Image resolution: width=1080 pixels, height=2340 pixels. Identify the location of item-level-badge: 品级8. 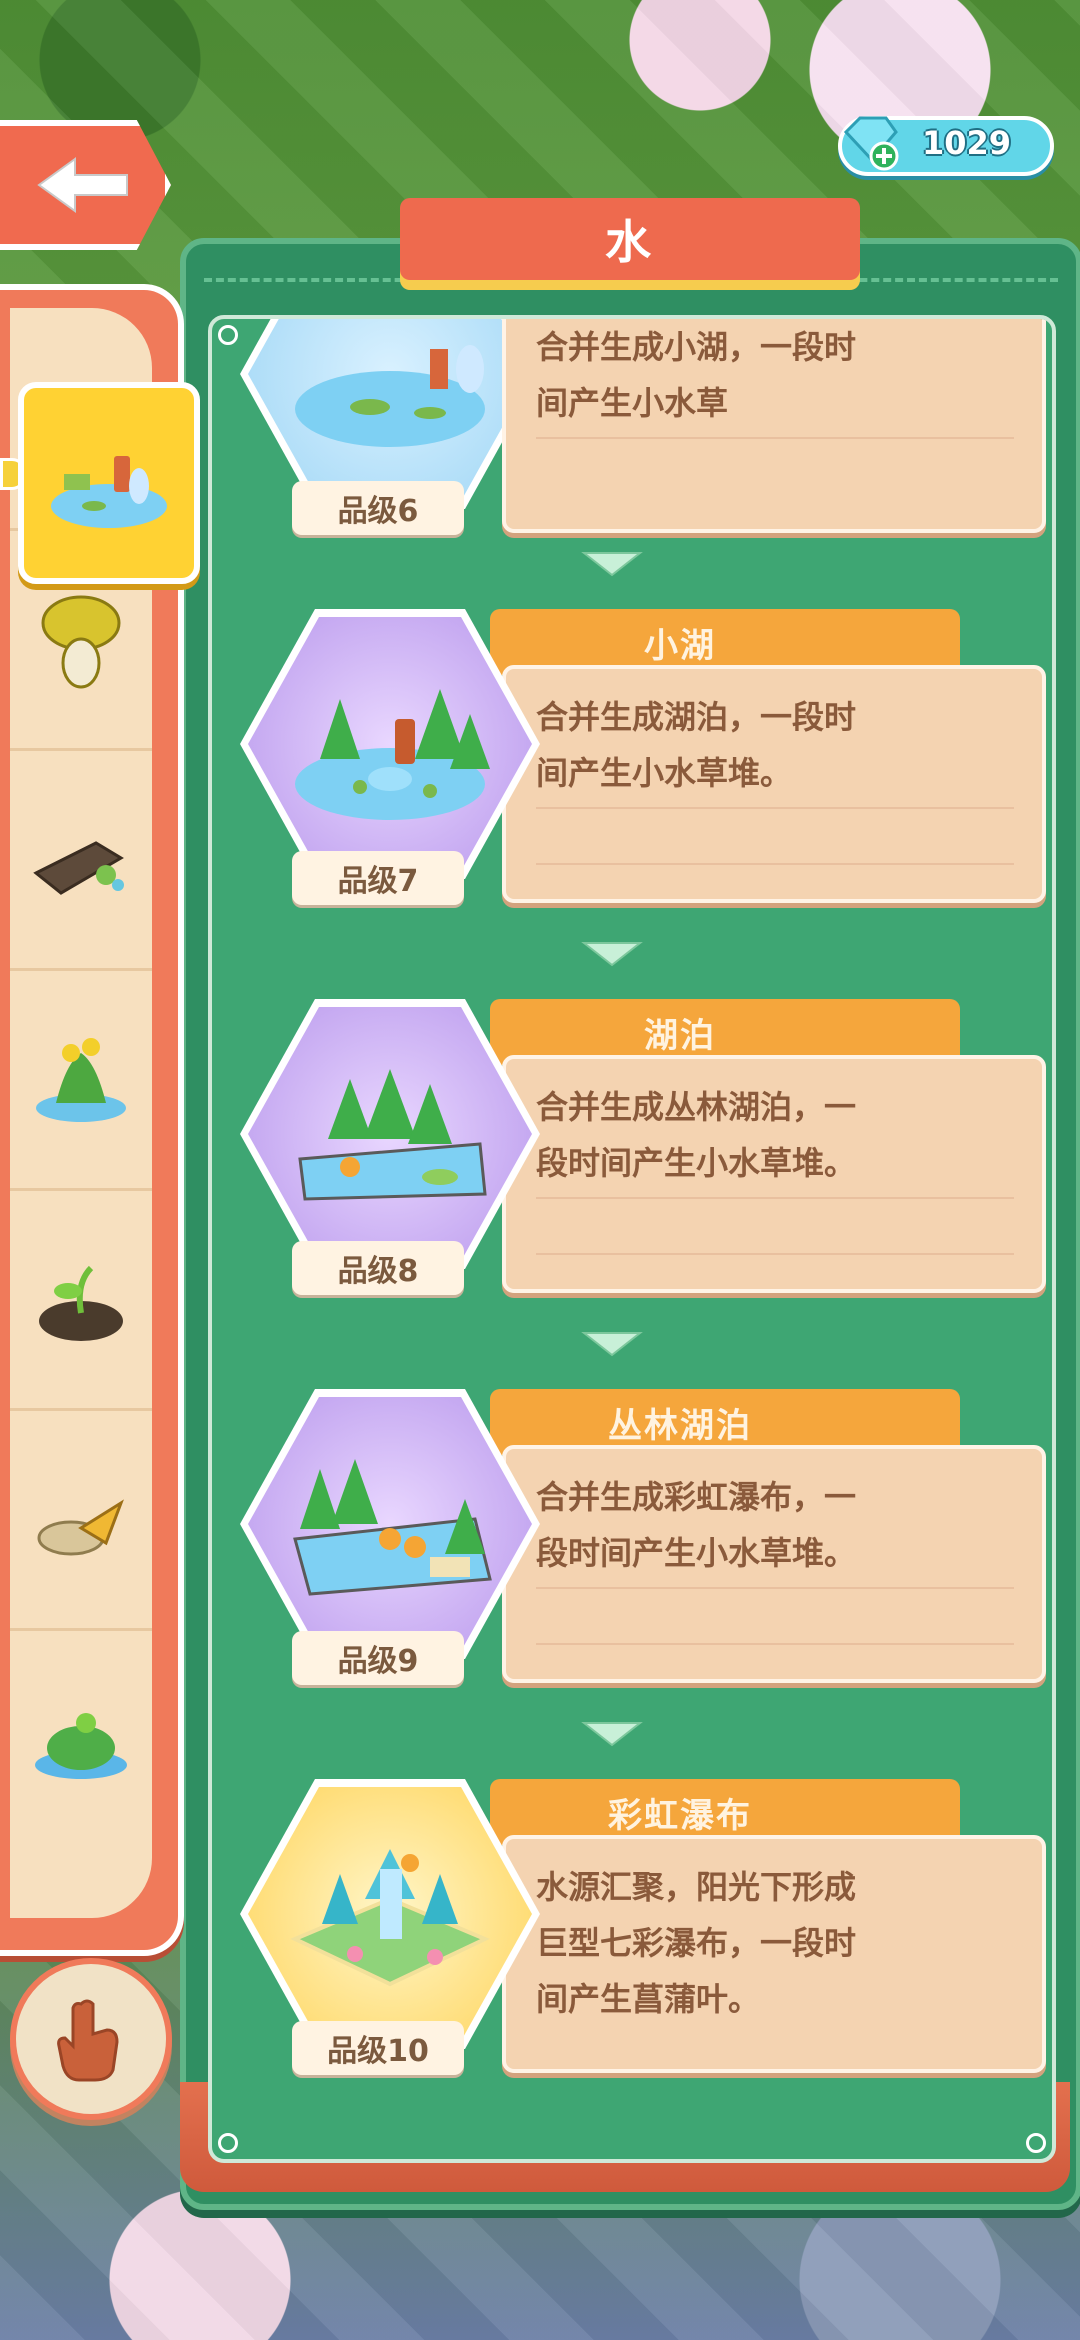
(378, 1268).